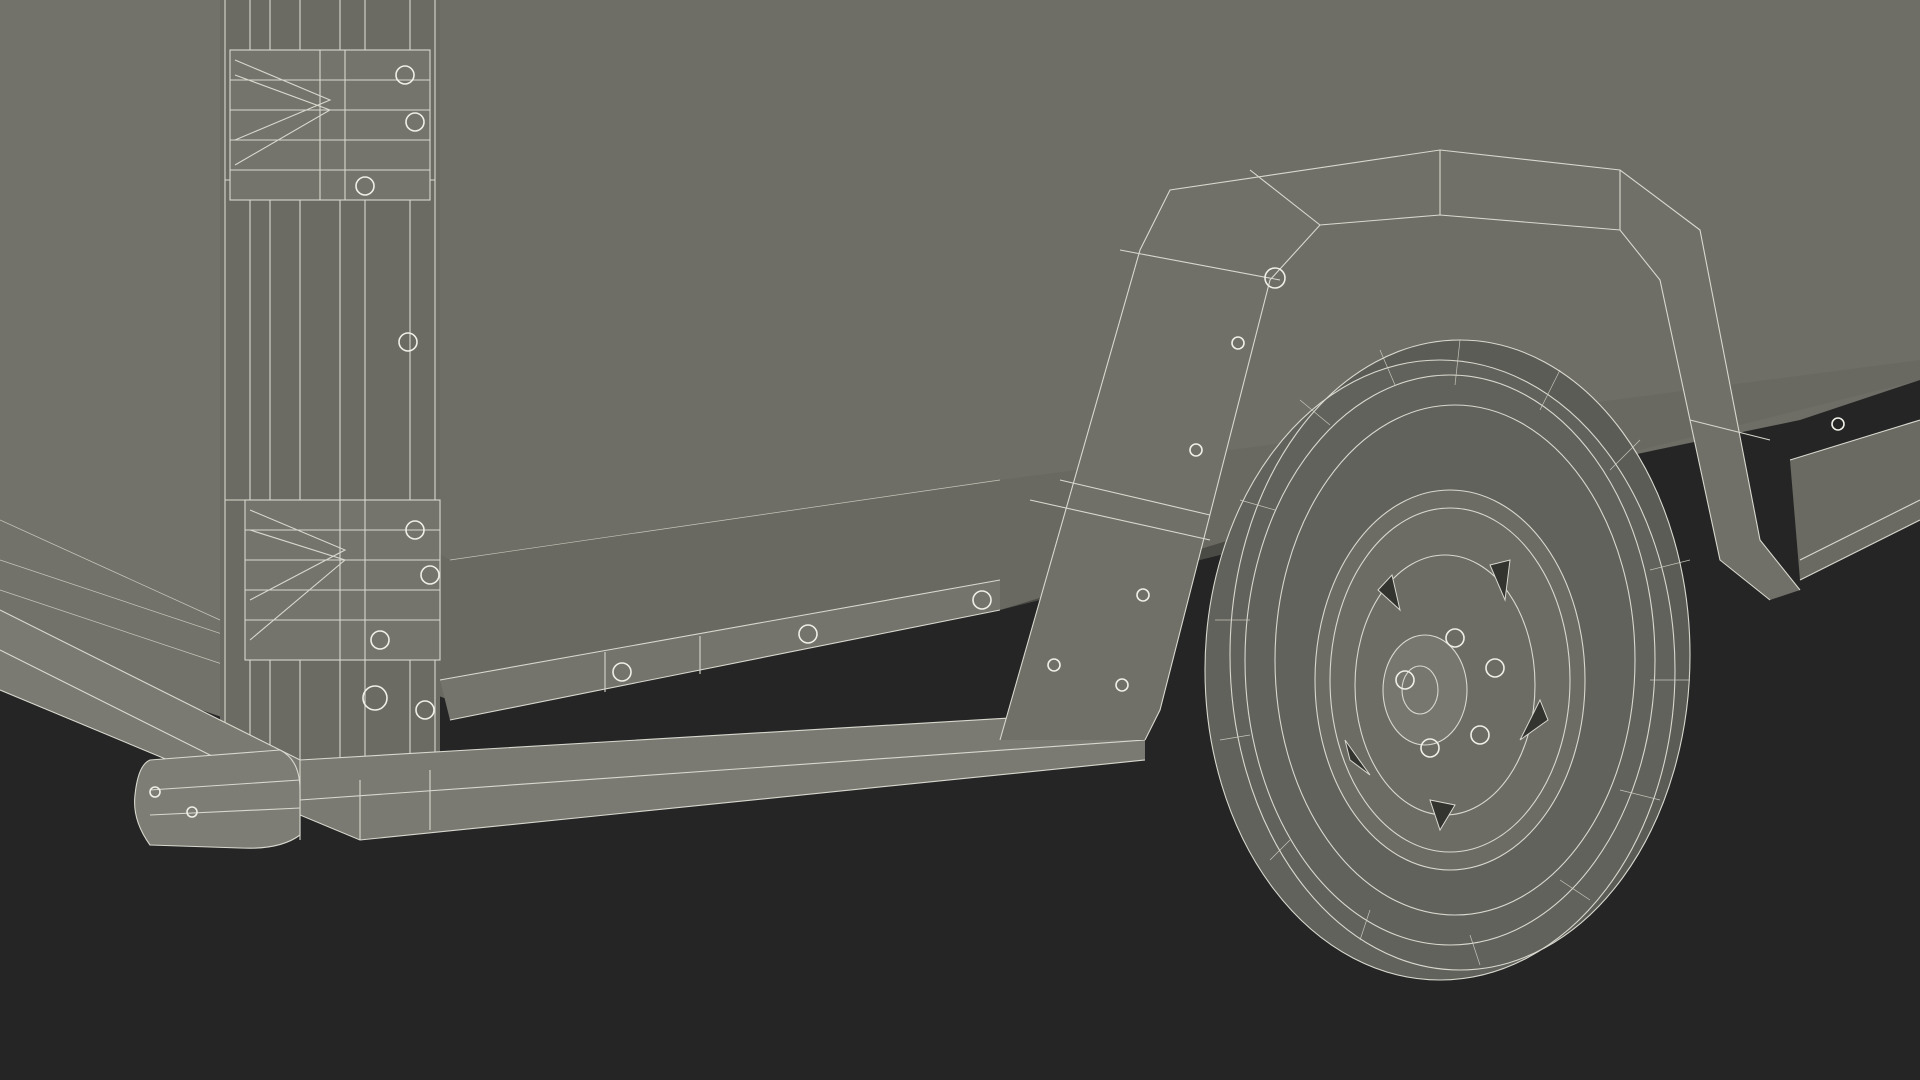 The width and height of the screenshot is (1920, 1080). I want to click on body-front-face, so click(120, 360).